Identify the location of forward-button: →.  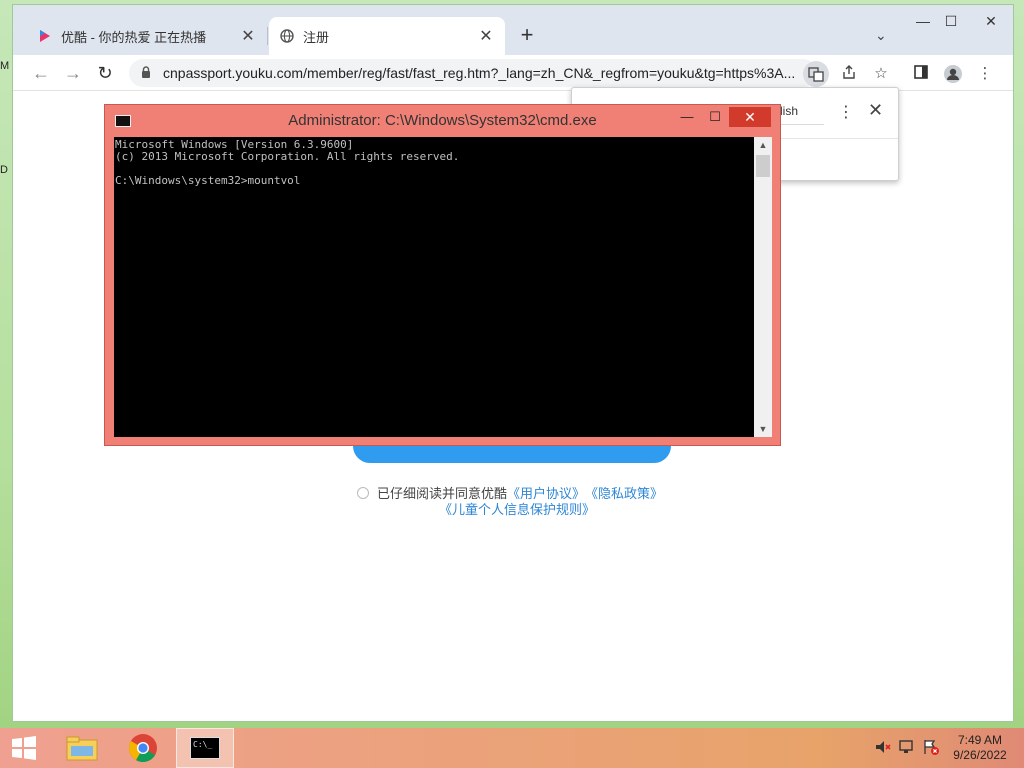
(73, 73).